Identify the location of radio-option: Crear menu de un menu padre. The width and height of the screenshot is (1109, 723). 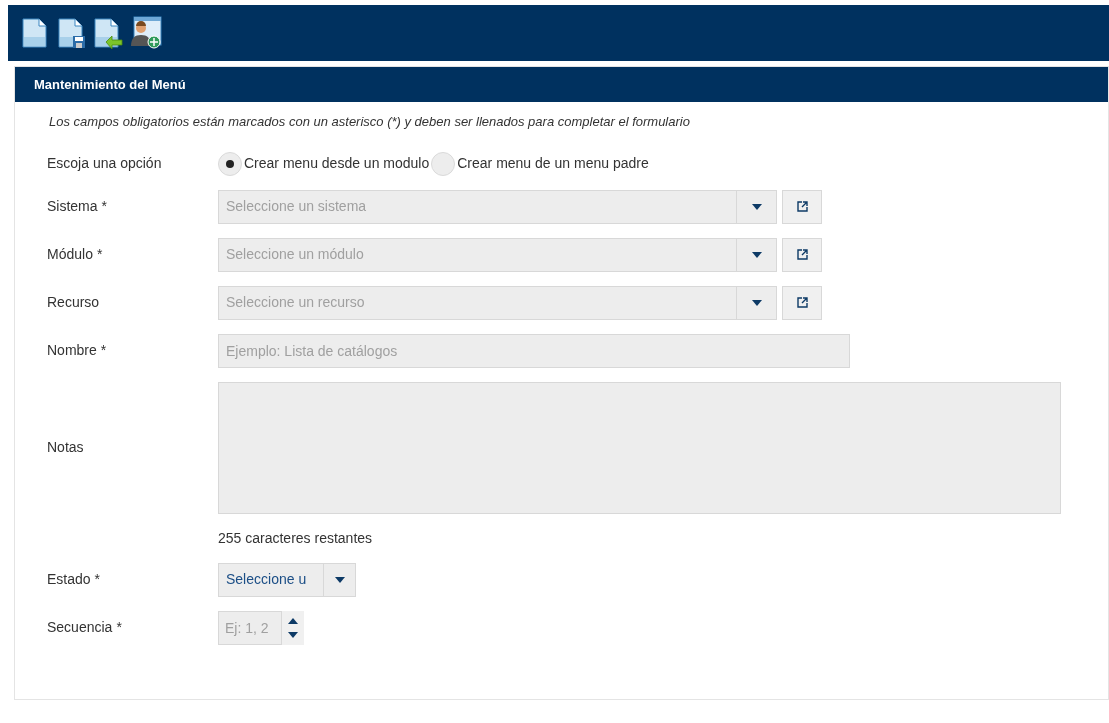
(540, 163).